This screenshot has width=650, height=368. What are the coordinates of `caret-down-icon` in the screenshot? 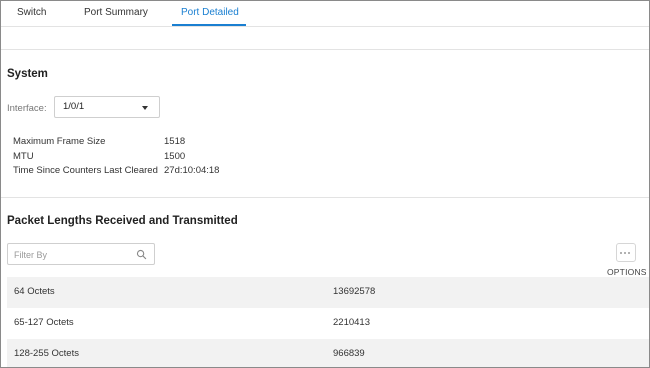 It's located at (145, 108).